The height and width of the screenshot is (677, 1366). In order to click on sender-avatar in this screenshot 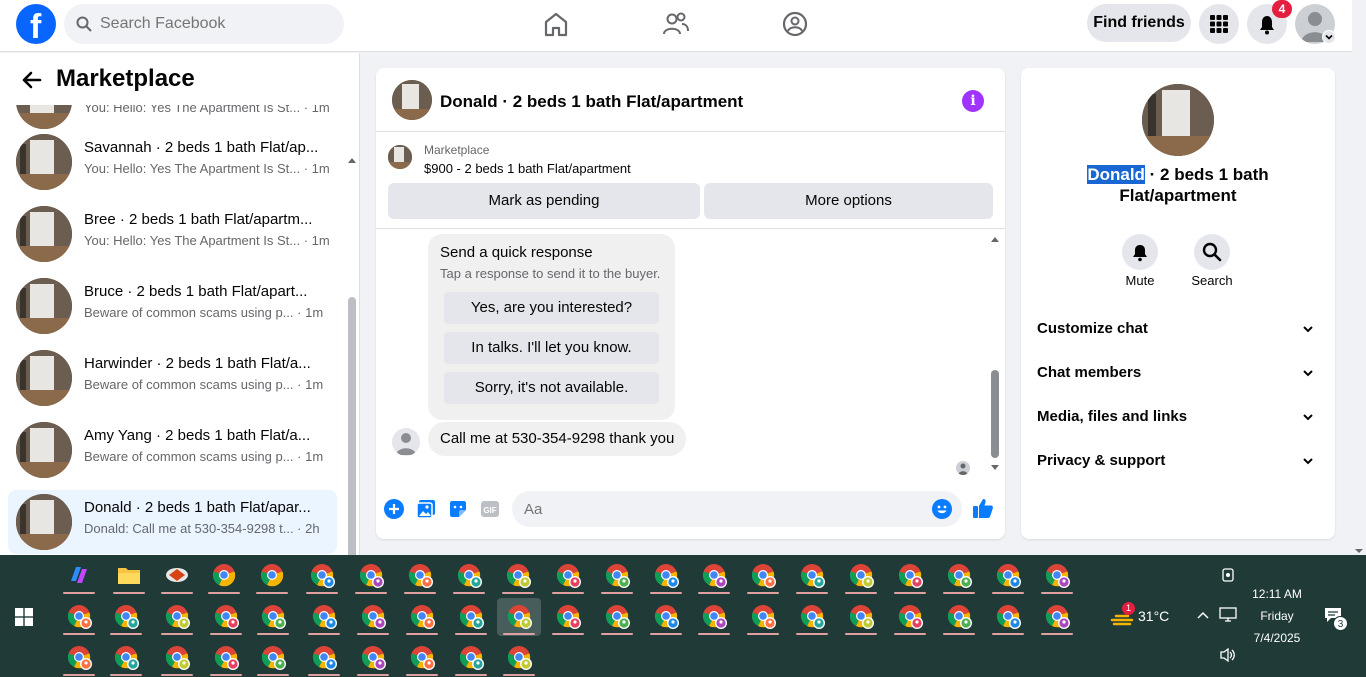, I will do `click(406, 442)`.